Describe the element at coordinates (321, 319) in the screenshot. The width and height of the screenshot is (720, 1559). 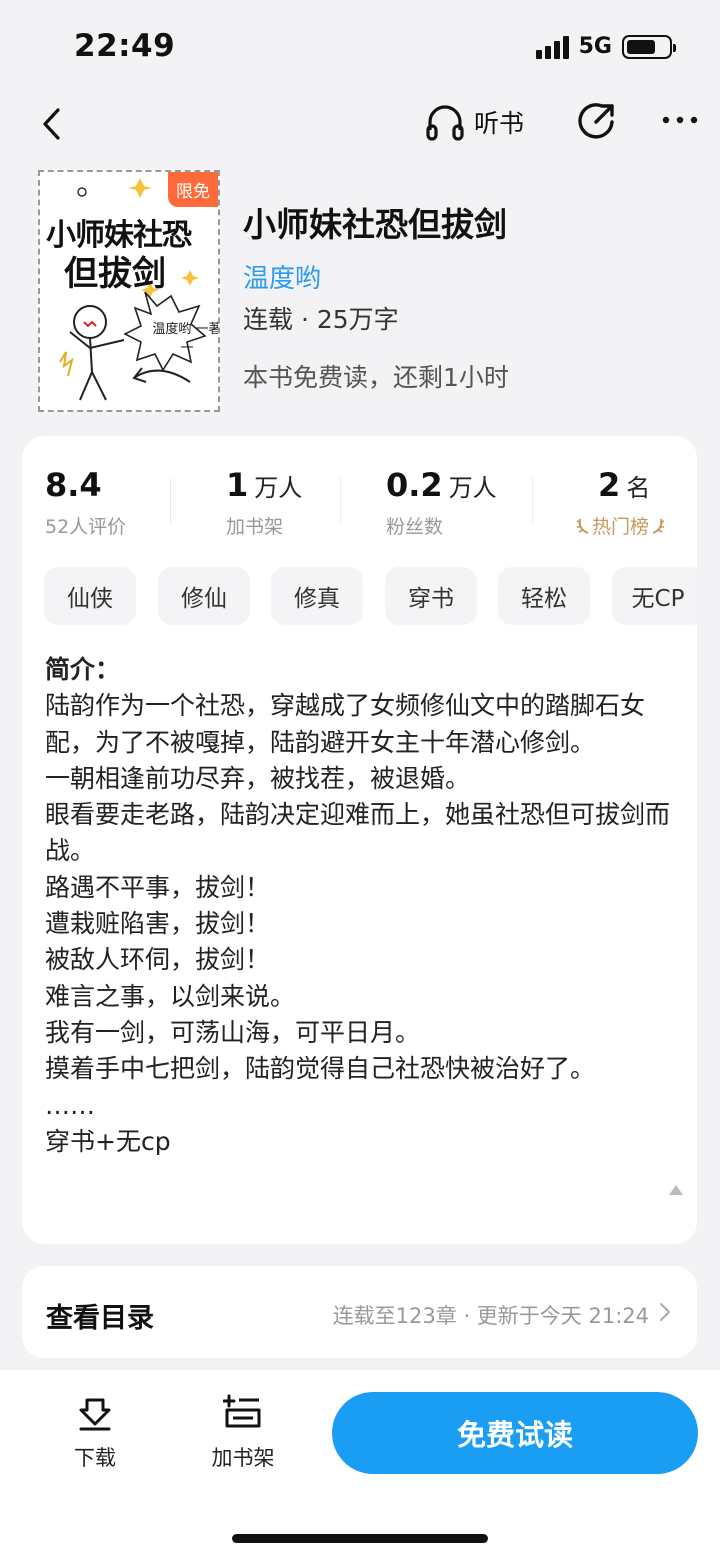
I see `book-meta: 连载 · 25万字` at that location.